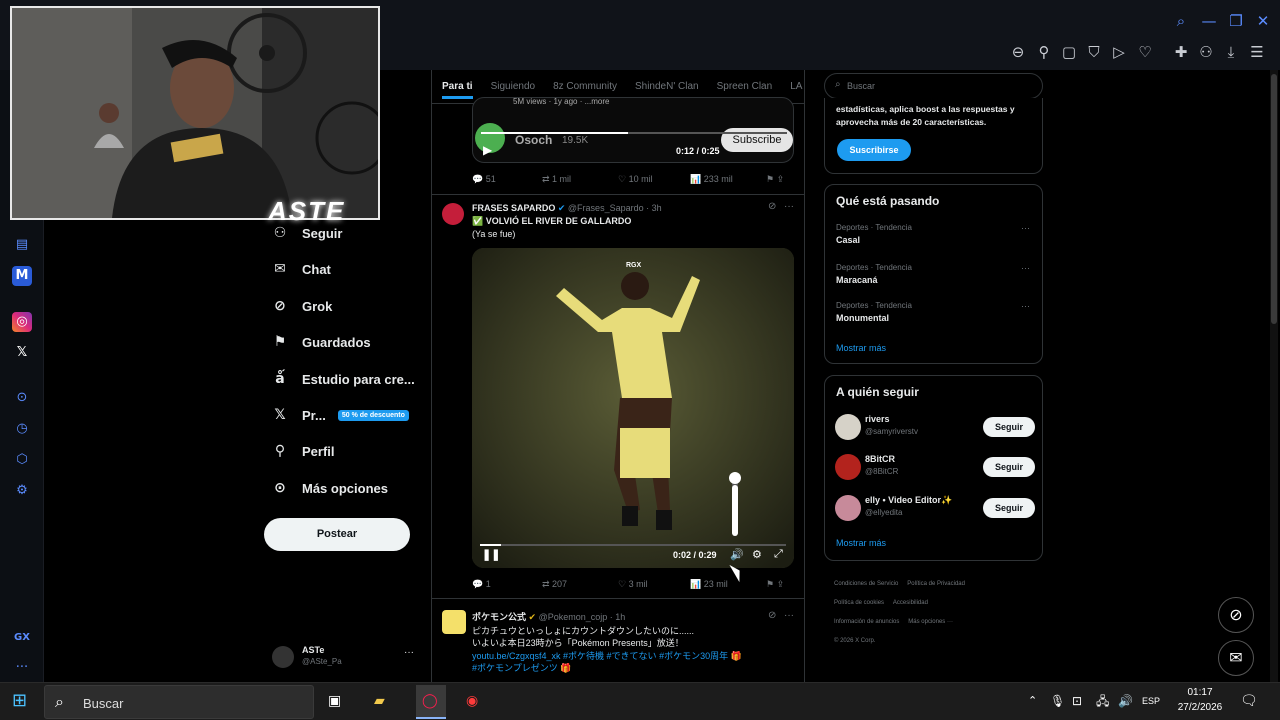 This screenshot has width=1280, height=720. What do you see at coordinates (1236, 21) in the screenshot?
I see `restore-icon: ❐` at bounding box center [1236, 21].